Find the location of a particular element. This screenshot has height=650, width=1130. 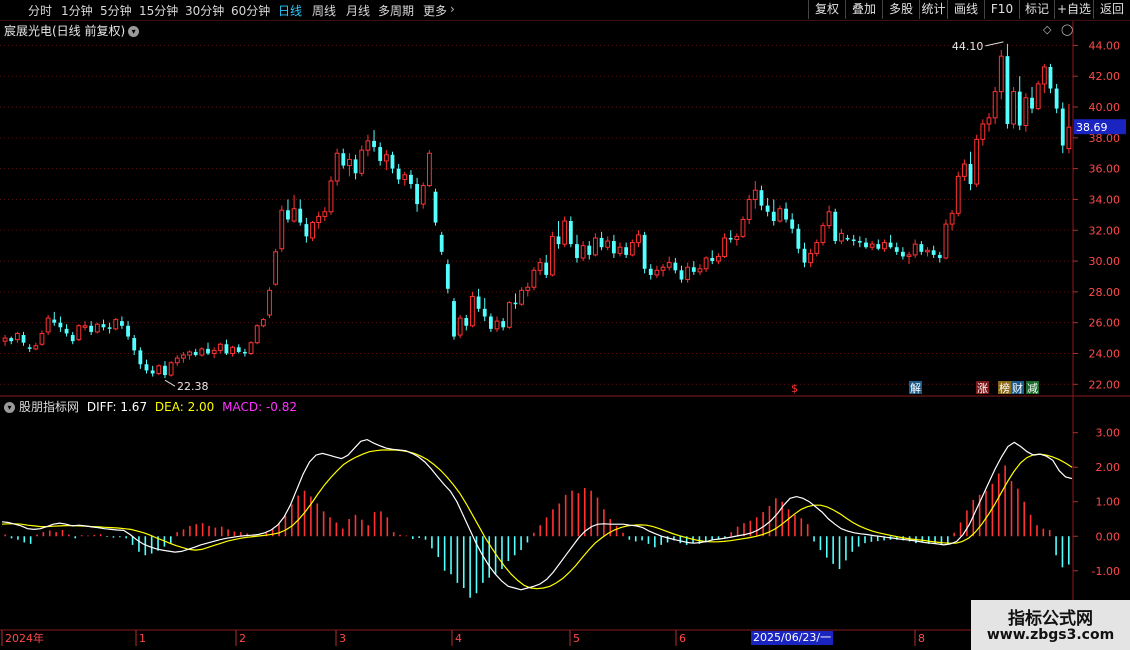

macd-axis-label: 2.00 is located at coordinates (1108, 467).